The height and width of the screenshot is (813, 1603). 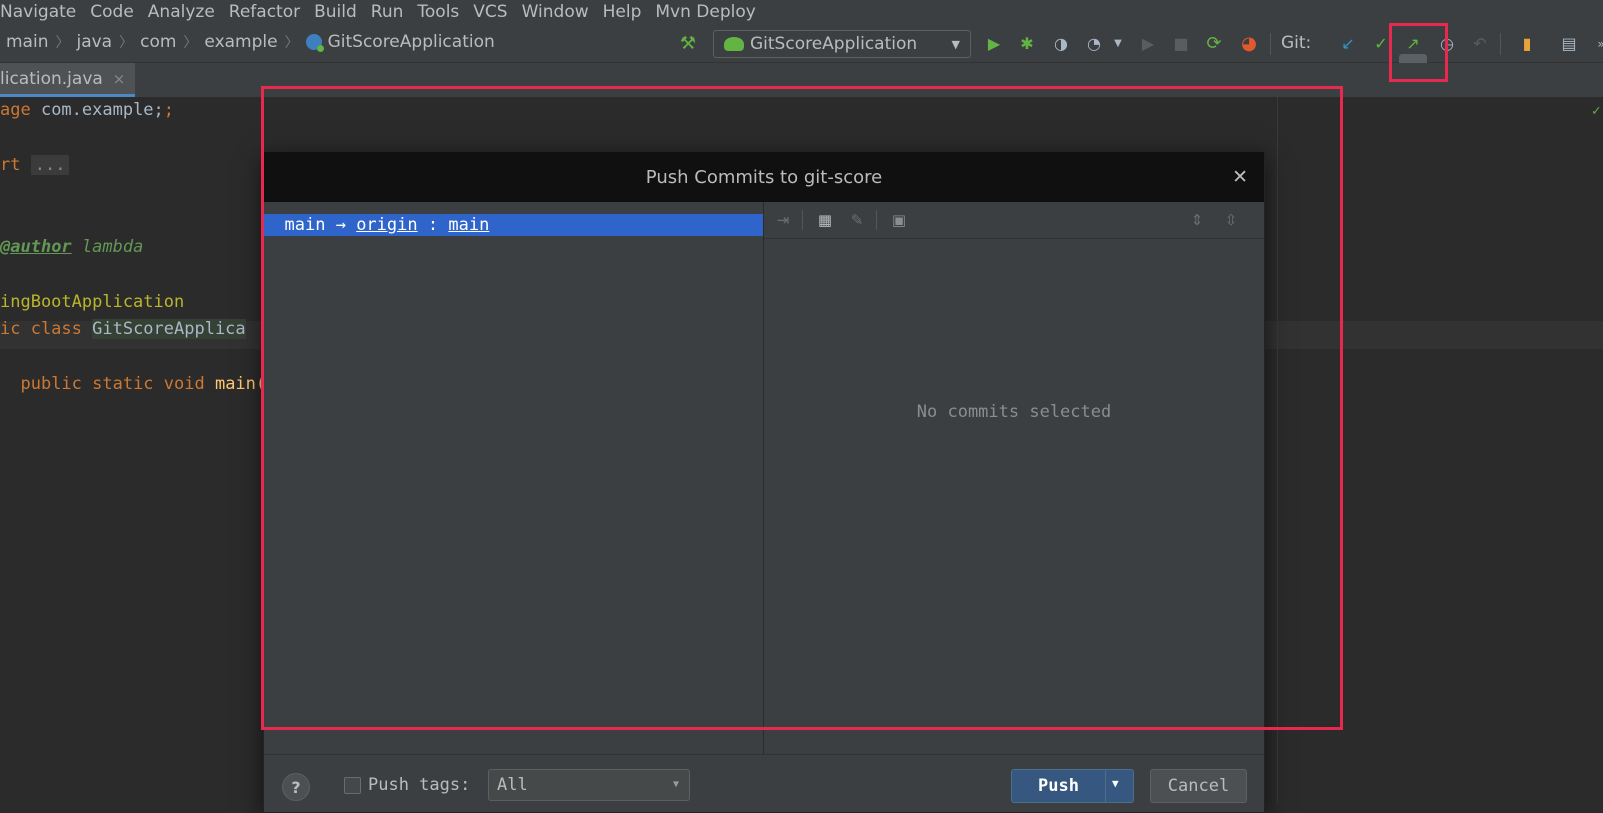 What do you see at coordinates (994, 44) in the screenshot?
I see `run-icon: ▶` at bounding box center [994, 44].